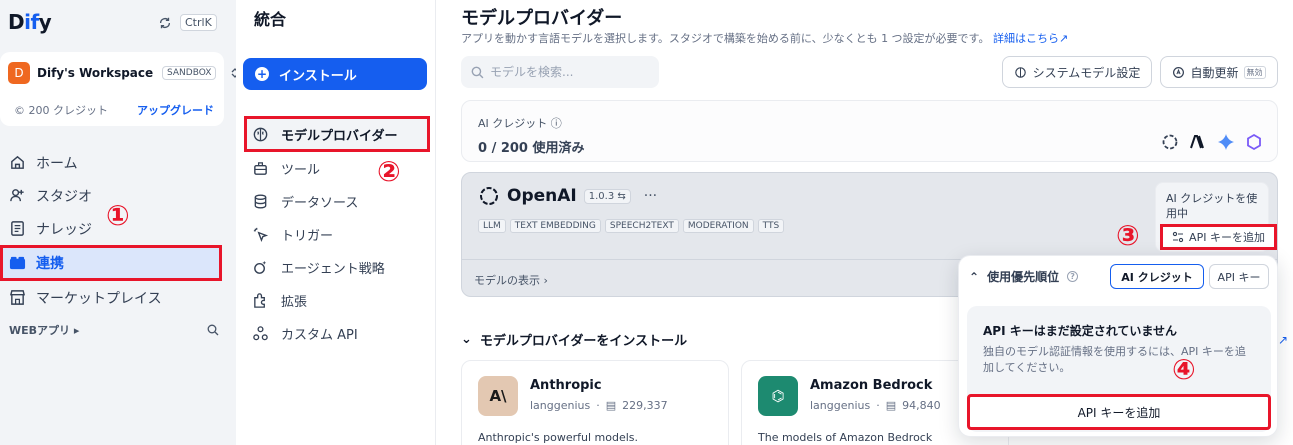  I want to click on sidebar-item-home: ホーム, so click(111, 162).